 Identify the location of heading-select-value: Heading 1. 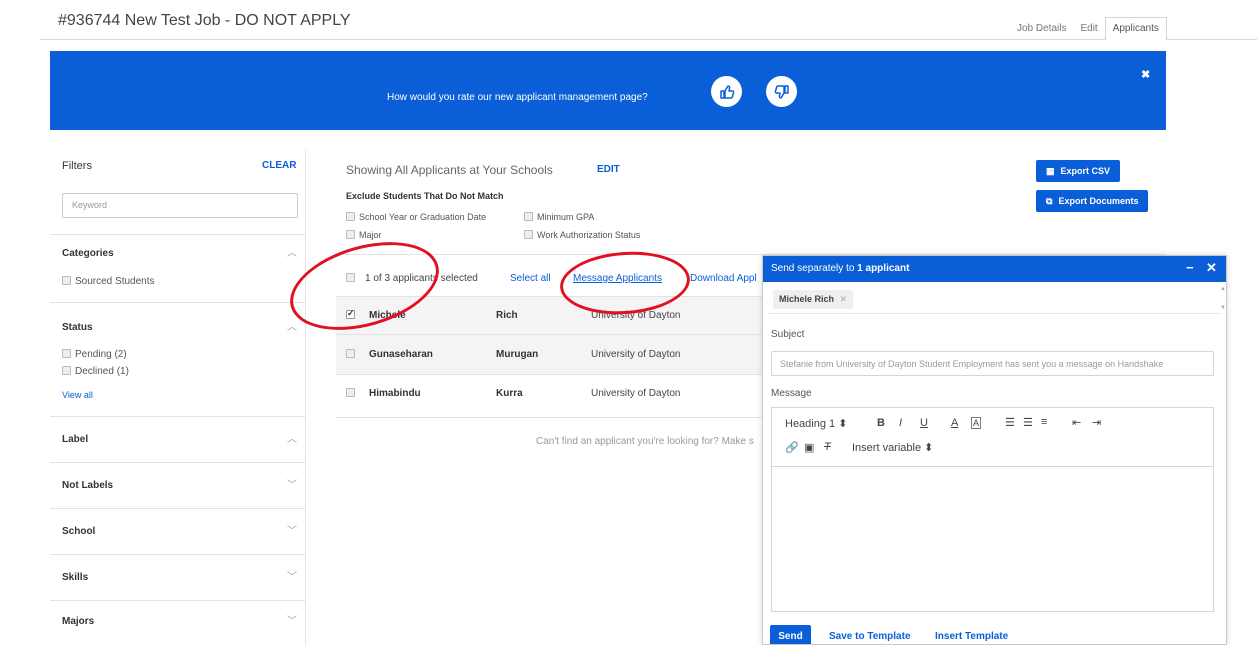
(810, 424).